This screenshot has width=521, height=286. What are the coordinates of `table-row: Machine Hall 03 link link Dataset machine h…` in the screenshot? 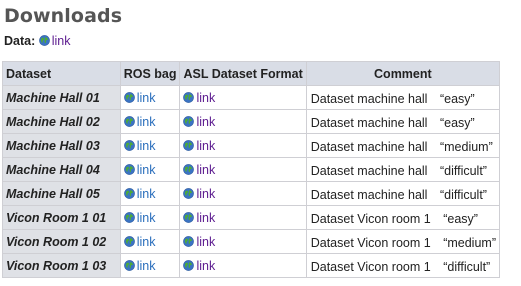 It's located at (251, 145).